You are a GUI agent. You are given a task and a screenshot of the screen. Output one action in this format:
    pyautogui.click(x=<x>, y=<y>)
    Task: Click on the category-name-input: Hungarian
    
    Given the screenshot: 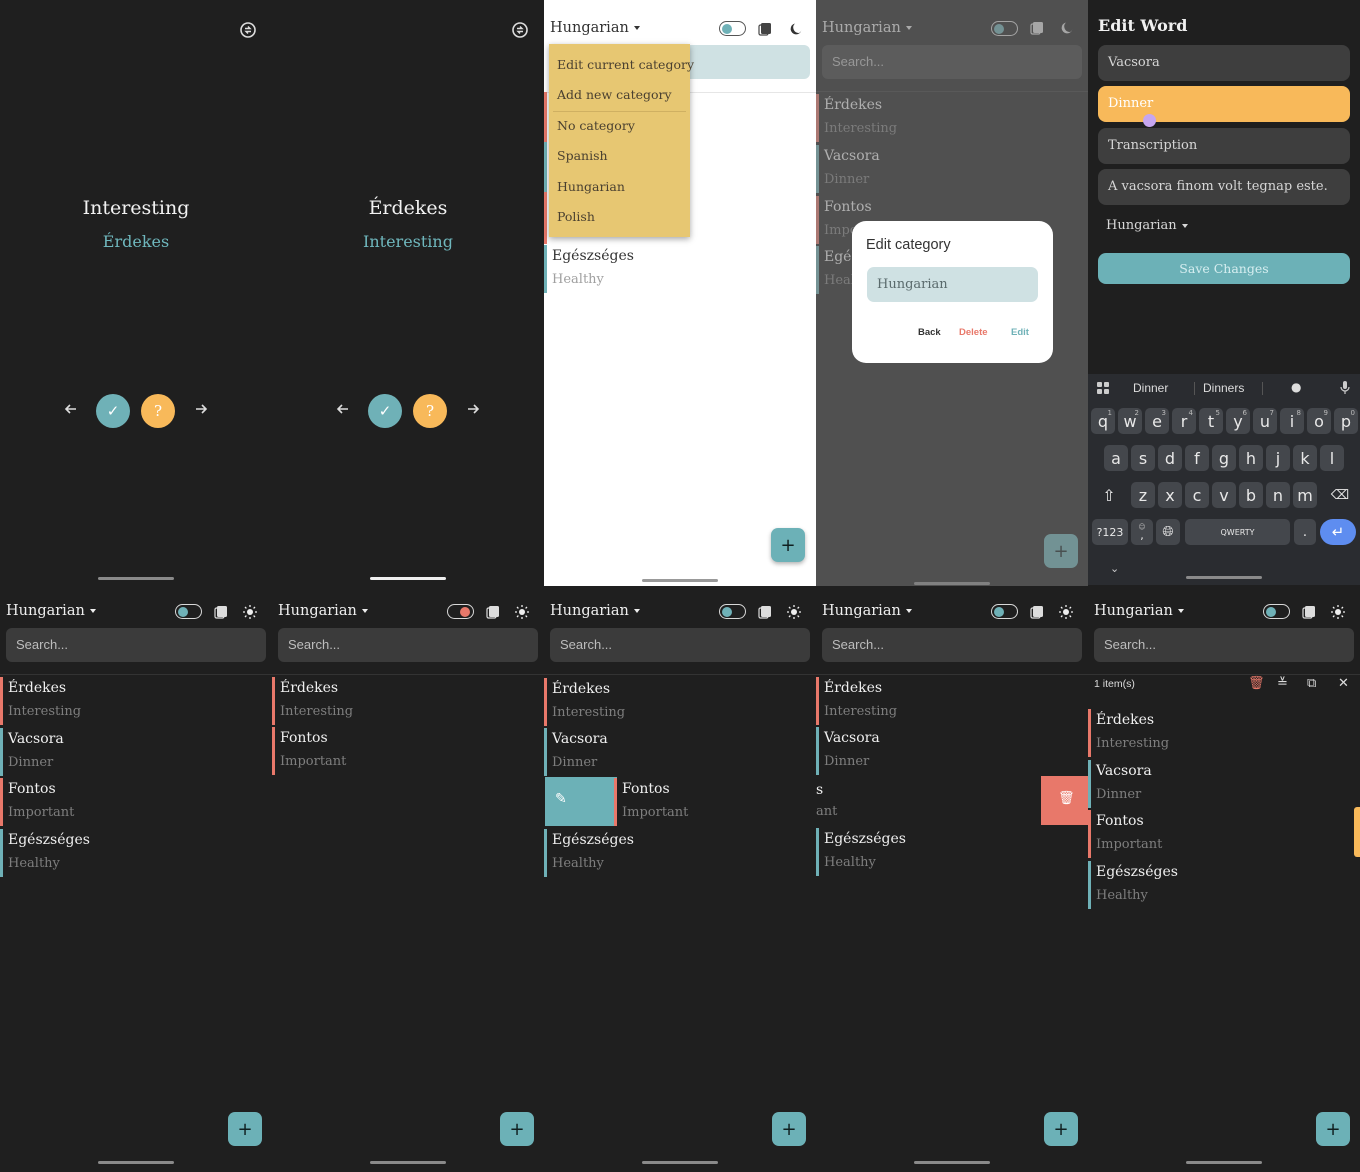 What is the action you would take?
    pyautogui.click(x=952, y=284)
    